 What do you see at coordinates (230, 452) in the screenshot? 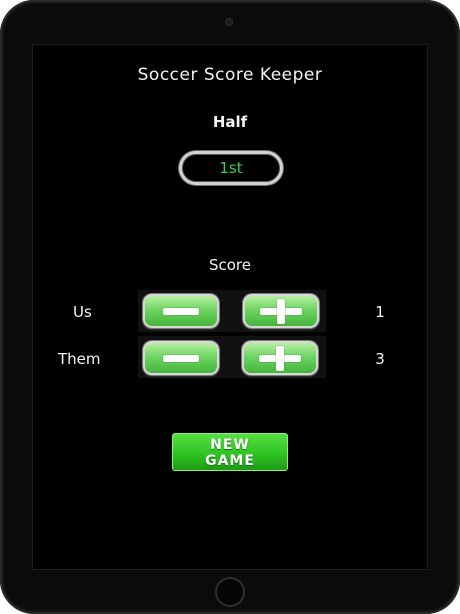
I see `new-game-button: NEW GAME` at bounding box center [230, 452].